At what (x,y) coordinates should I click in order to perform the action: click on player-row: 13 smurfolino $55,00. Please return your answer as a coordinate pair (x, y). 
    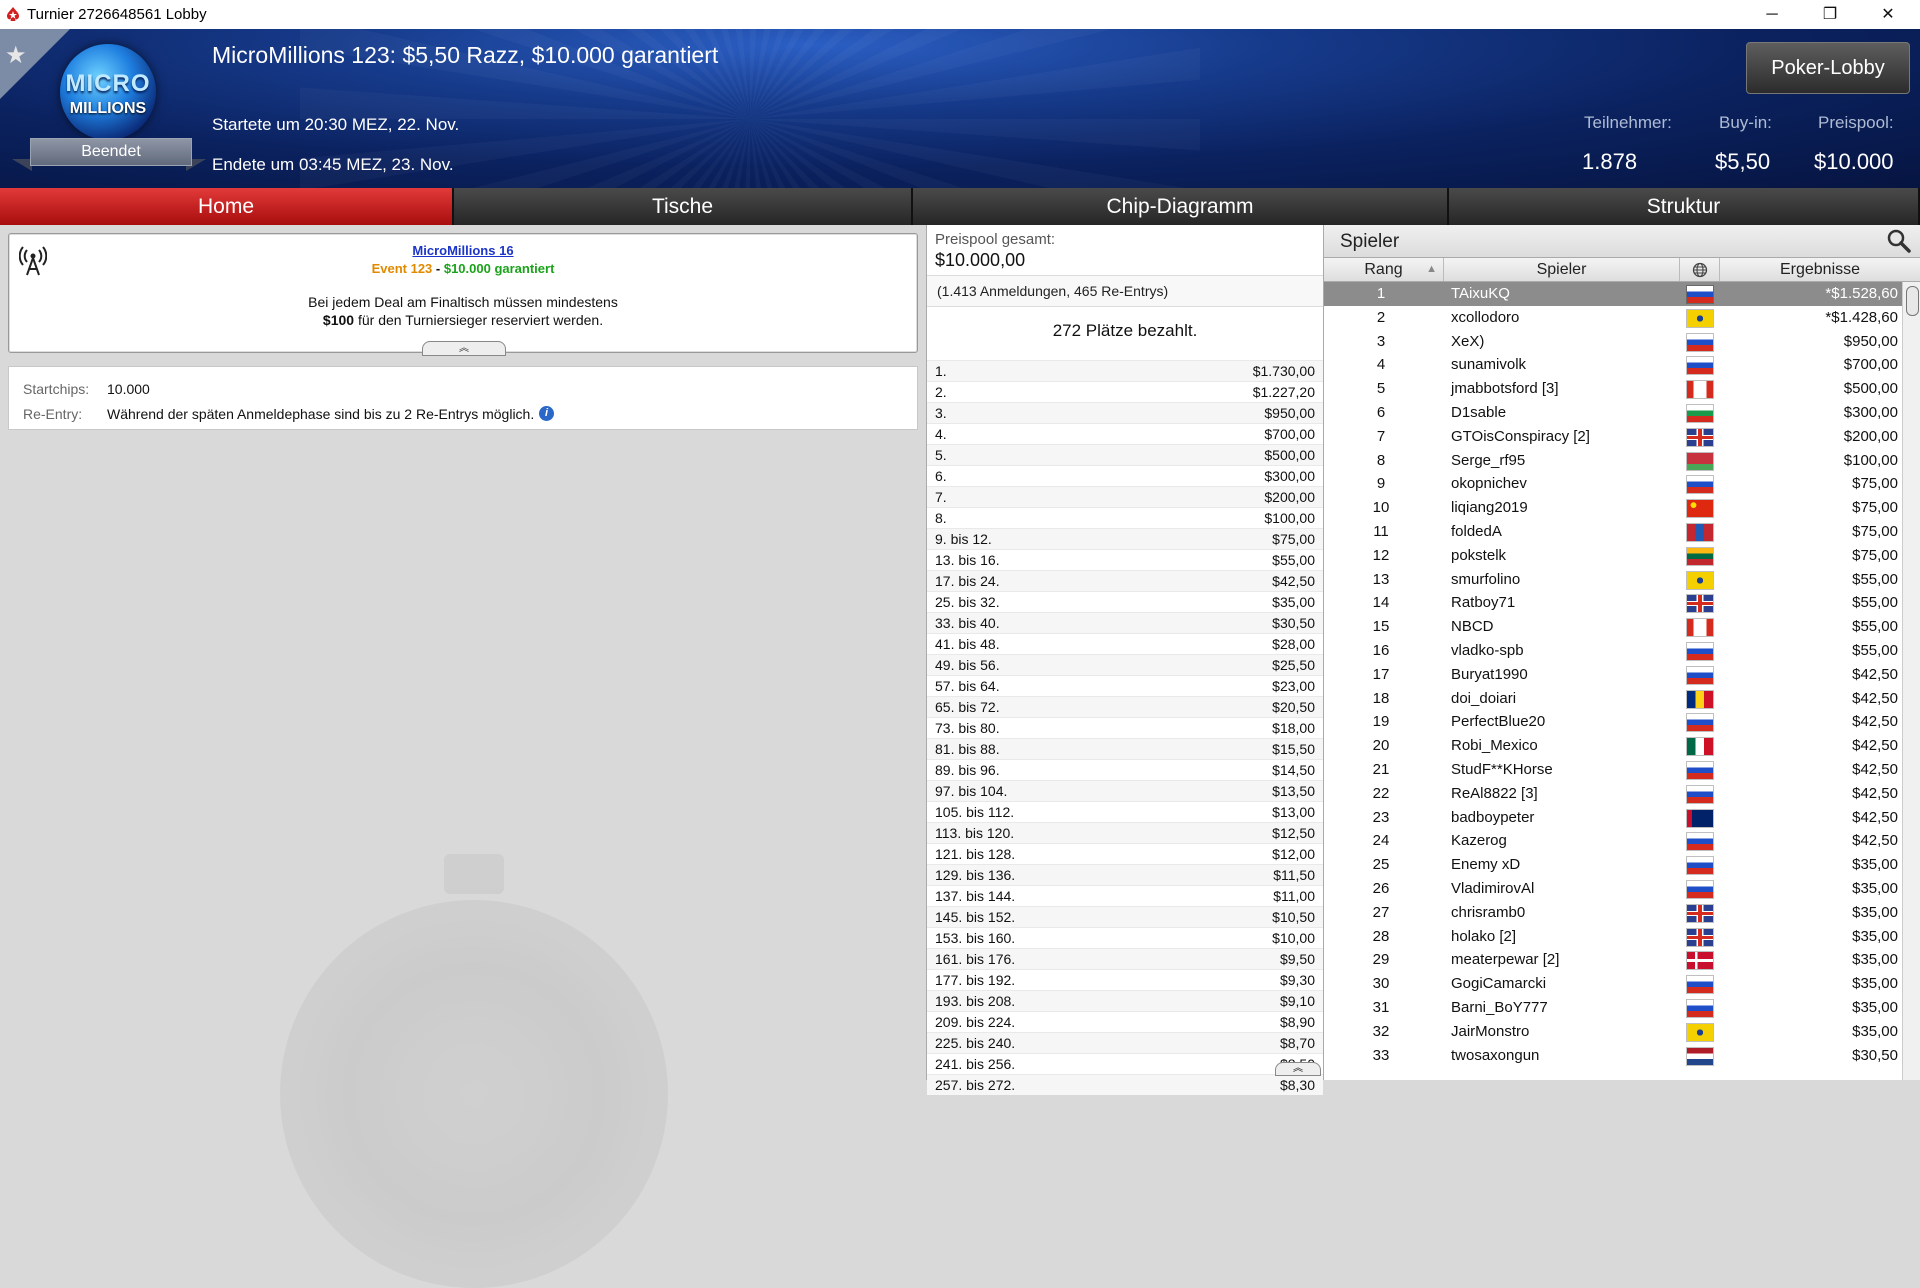
    Looking at the image, I should click on (1613, 580).